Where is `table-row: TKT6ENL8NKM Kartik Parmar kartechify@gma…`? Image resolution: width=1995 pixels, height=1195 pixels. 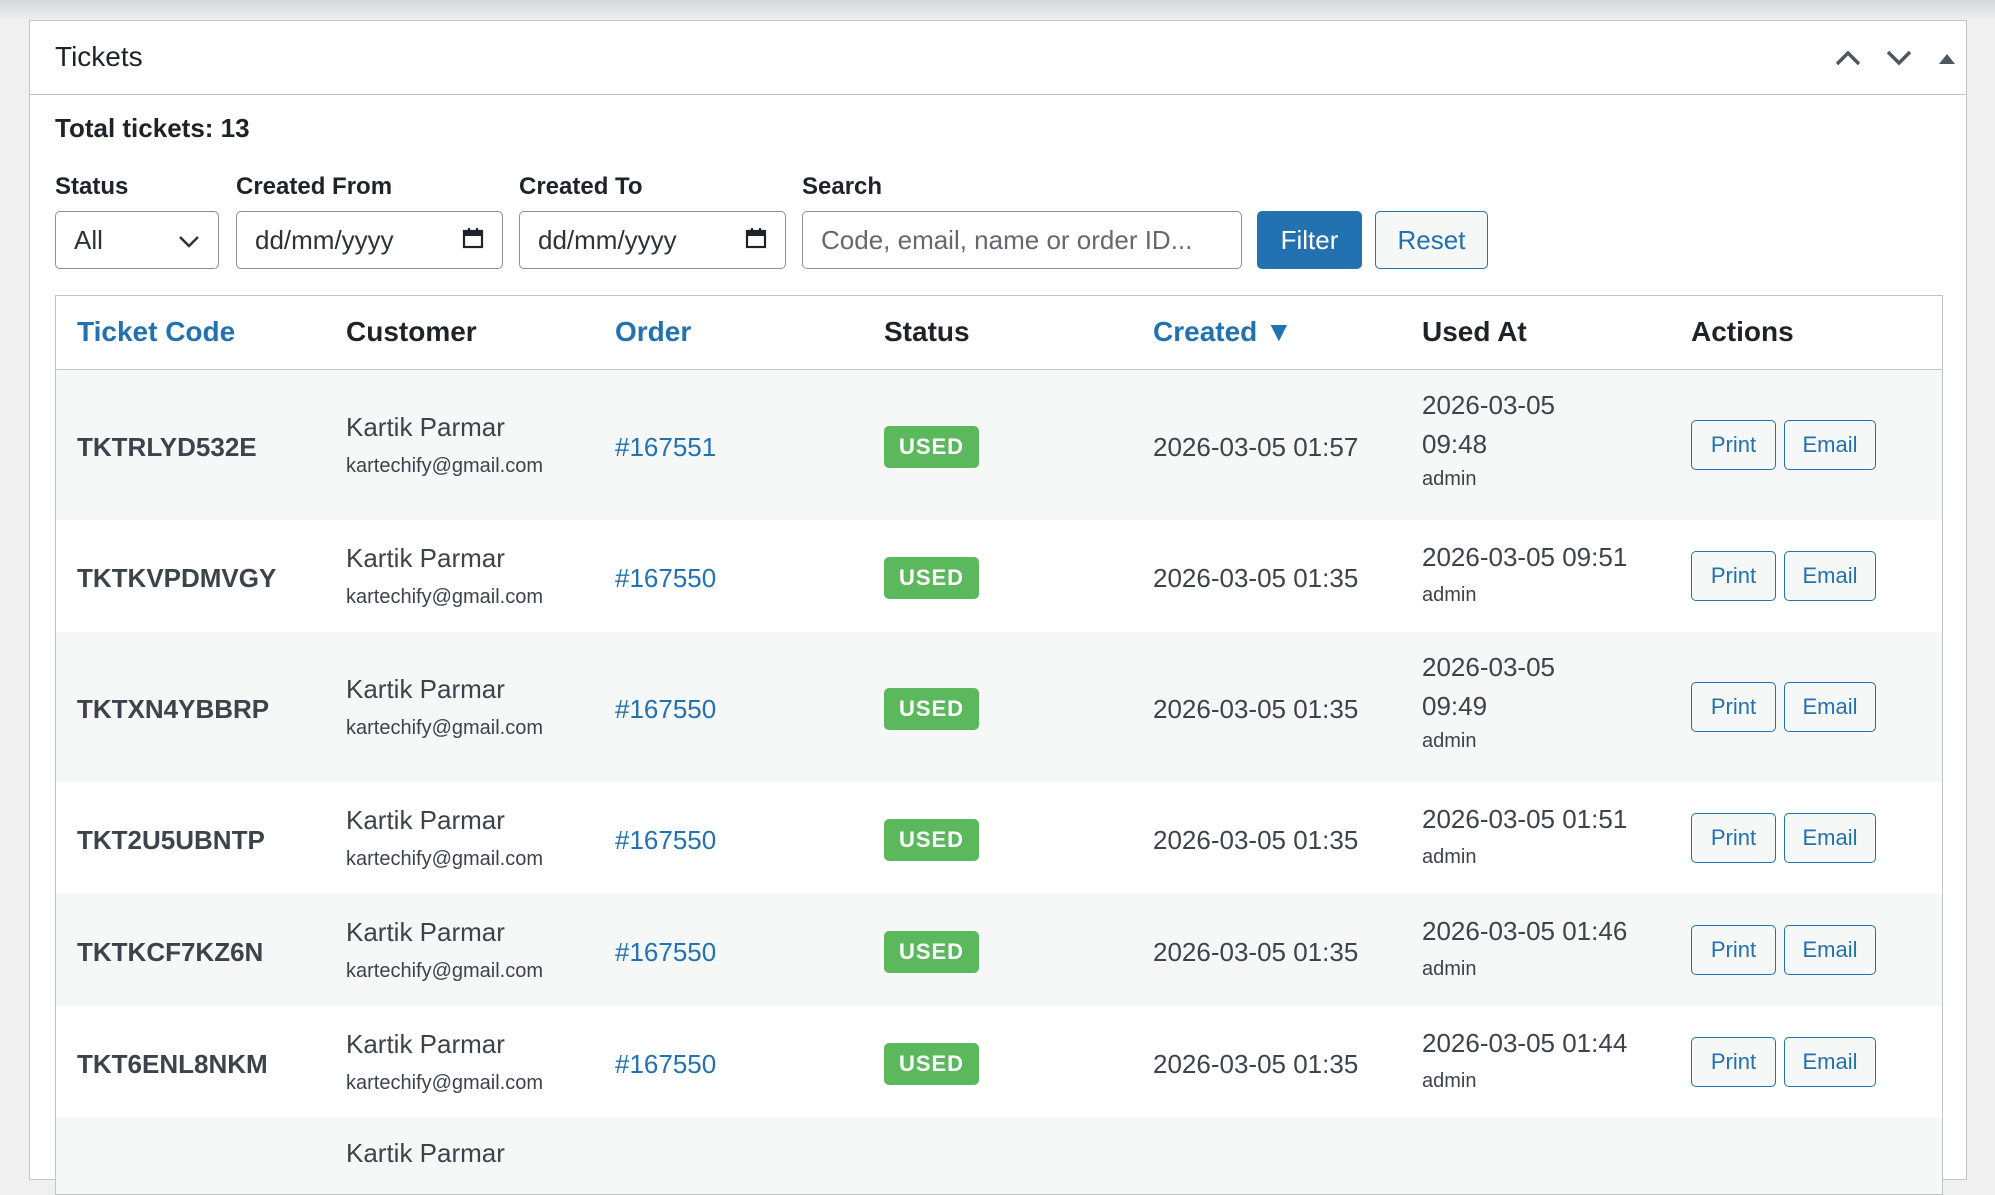 table-row: TKT6ENL8NKM Kartik Parmar kartechify@gma… is located at coordinates (999, 1062).